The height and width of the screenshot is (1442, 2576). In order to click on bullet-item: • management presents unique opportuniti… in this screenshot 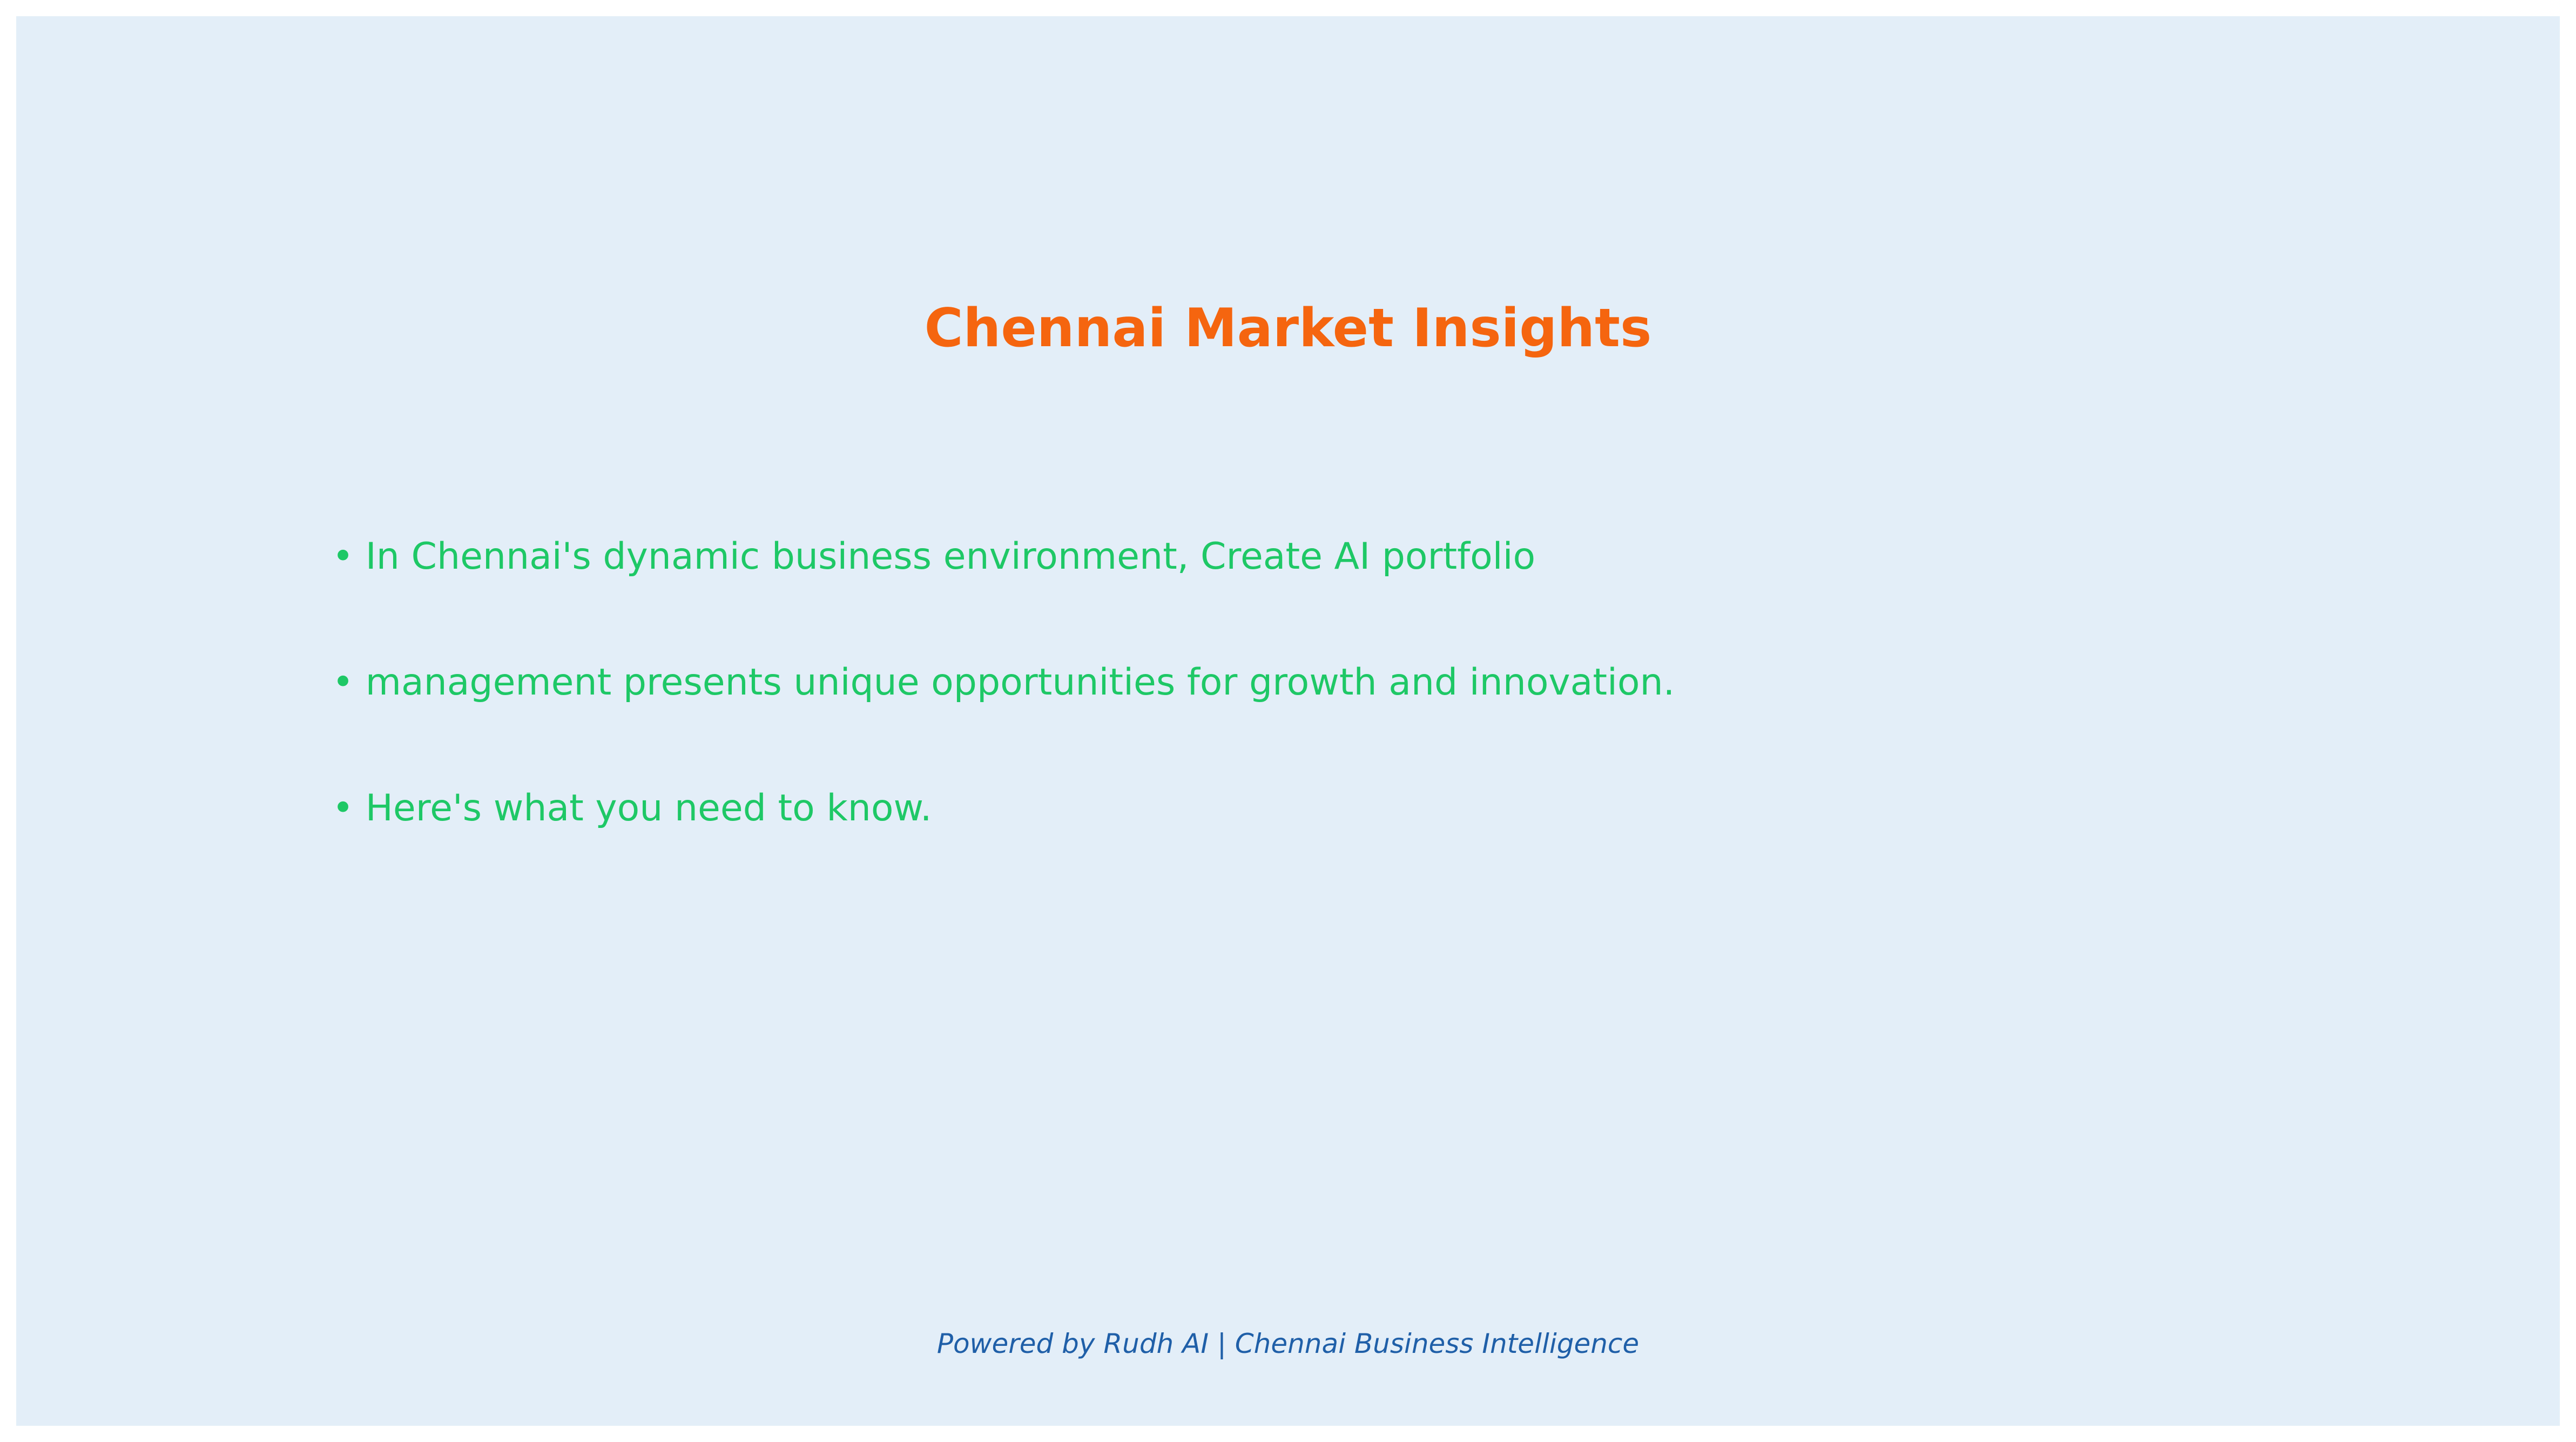, I will do `click(1003, 682)`.